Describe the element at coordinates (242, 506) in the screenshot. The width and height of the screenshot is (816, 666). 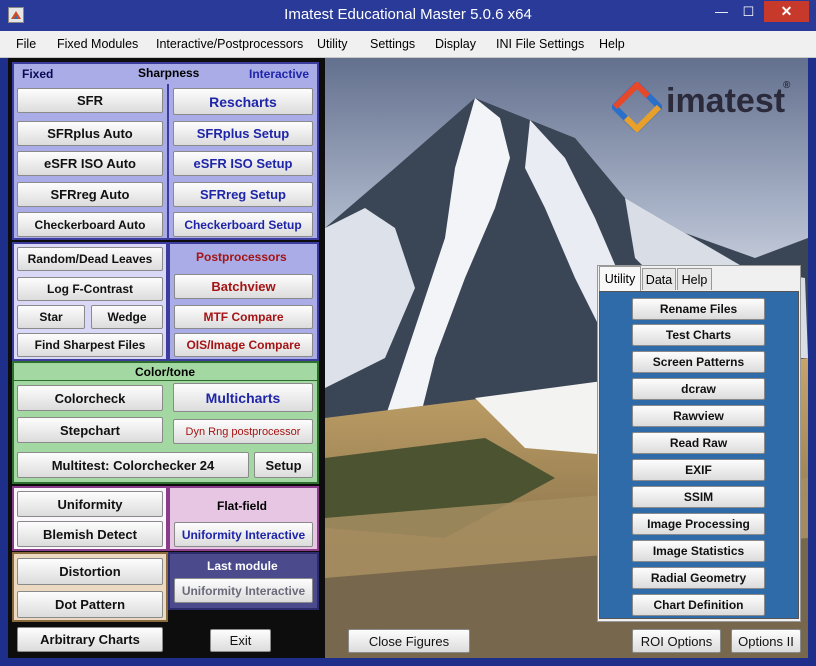
I see `flatfield-header: Flat-field` at that location.